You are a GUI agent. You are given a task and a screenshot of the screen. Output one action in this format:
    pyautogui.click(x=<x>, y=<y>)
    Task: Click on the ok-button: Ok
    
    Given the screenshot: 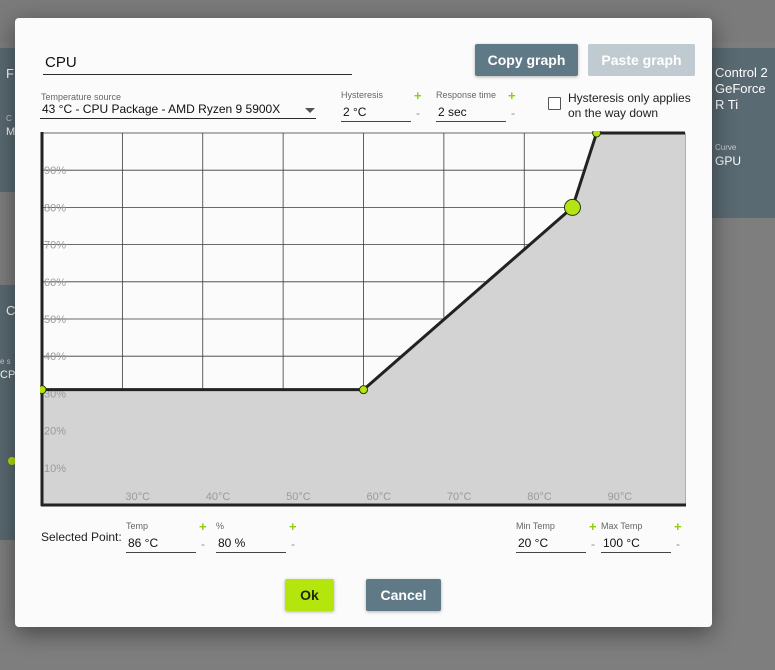 What is the action you would take?
    pyautogui.click(x=309, y=595)
    